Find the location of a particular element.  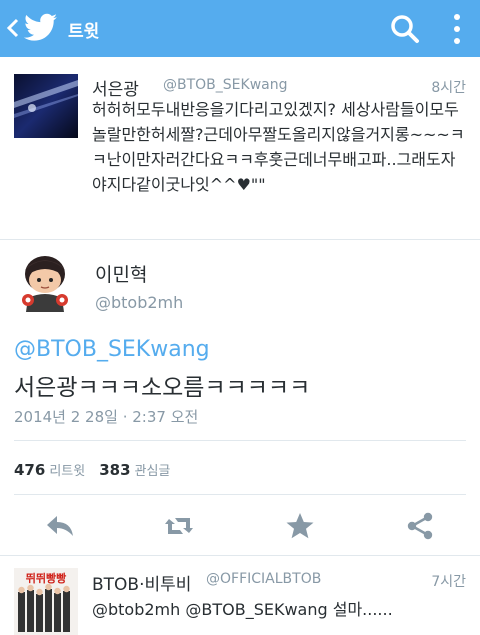

author-name: 이민혁 is located at coordinates (121, 273).